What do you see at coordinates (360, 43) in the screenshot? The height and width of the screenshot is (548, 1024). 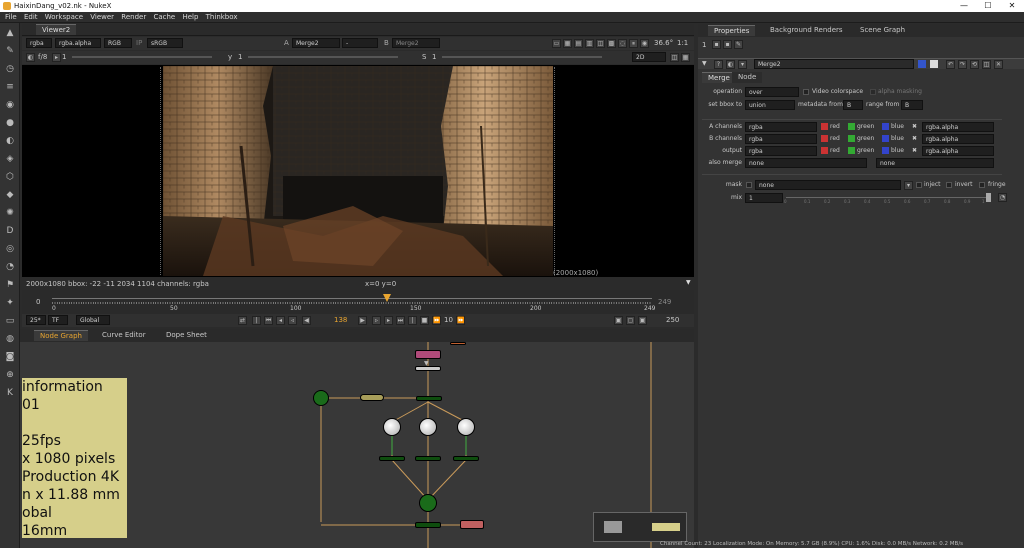 I see `wipe-mode-select: -` at bounding box center [360, 43].